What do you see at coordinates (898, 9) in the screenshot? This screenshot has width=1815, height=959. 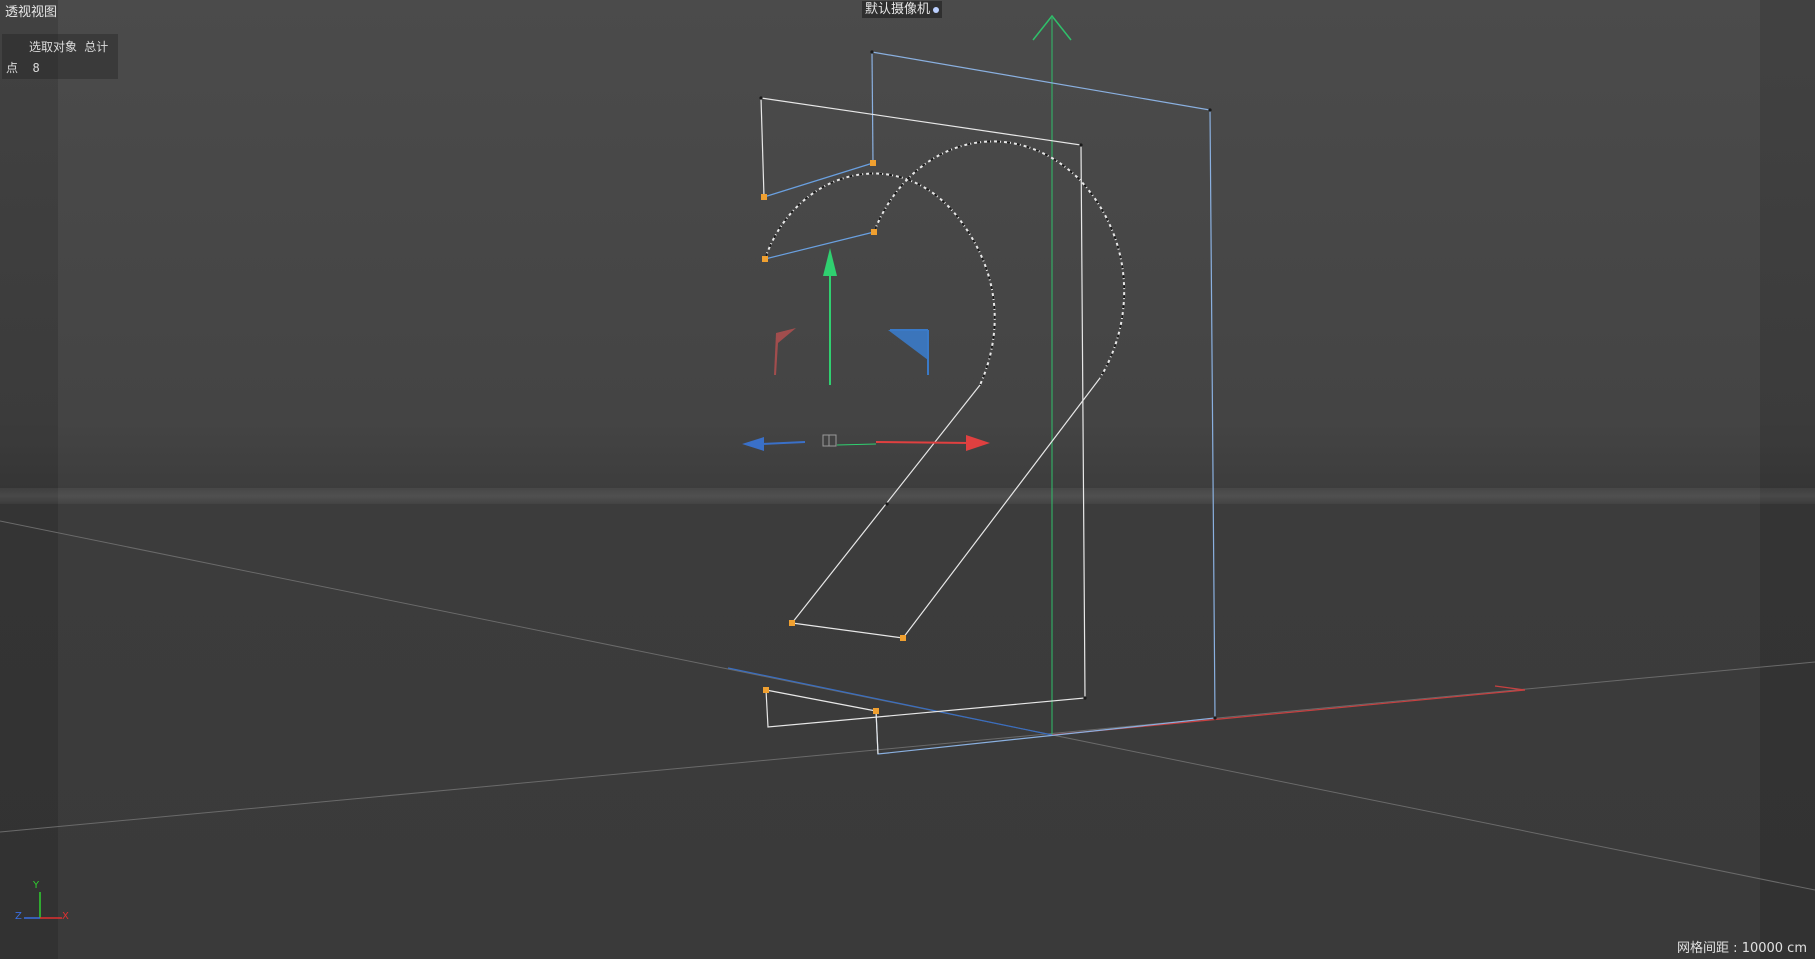 I see `camera-label-text: 默认摄像机` at bounding box center [898, 9].